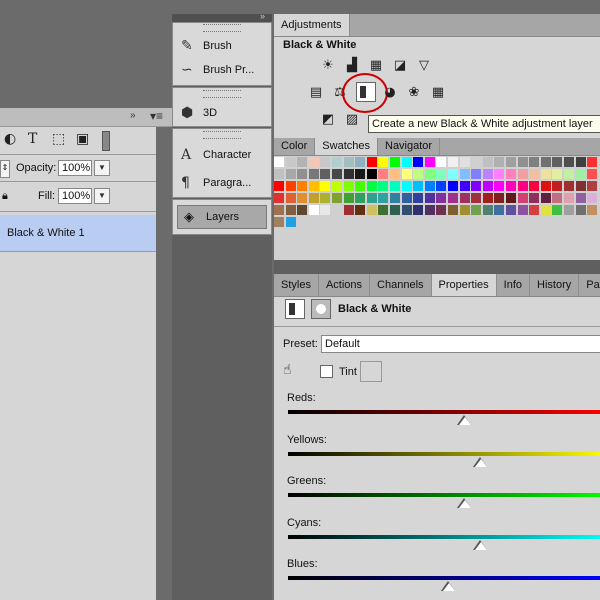 The image size is (600, 600). Describe the element at coordinates (5, 169) in the screenshot. I see `blend-mode-arrow: ⇕` at that location.